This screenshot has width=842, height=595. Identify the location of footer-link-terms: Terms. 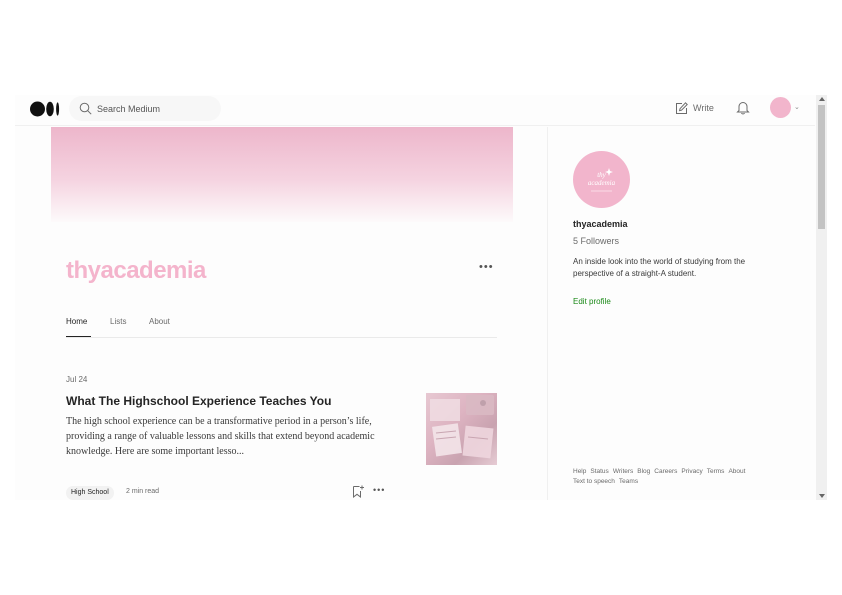
(716, 471).